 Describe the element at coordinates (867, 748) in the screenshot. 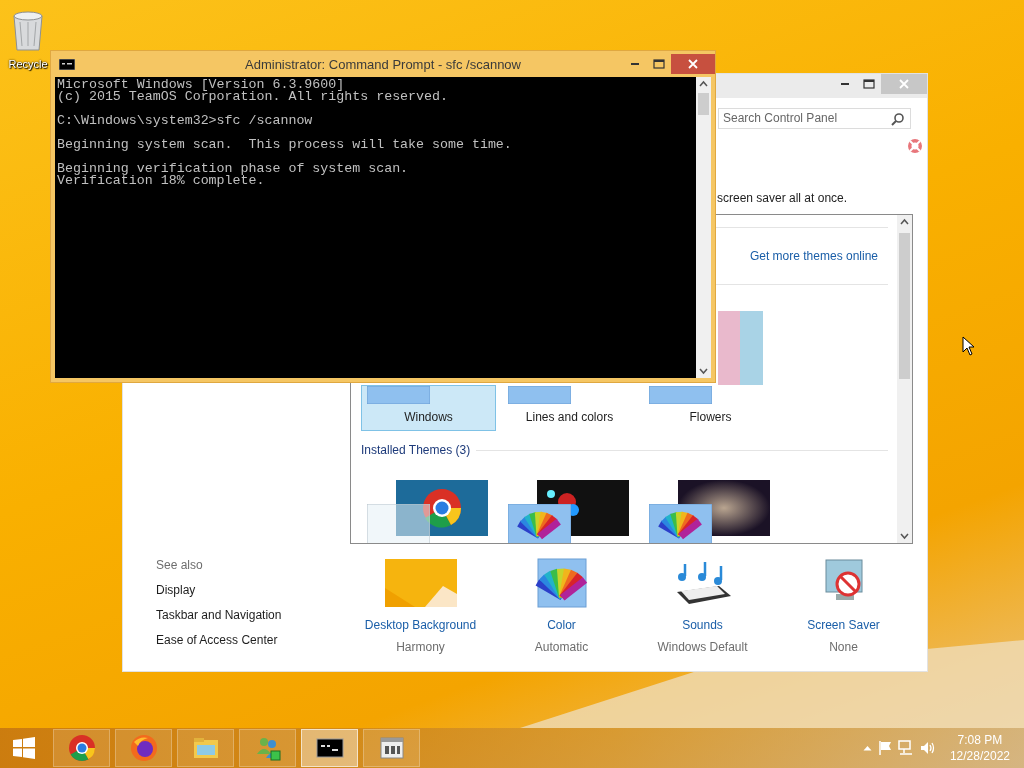

I see `caret-up-icon` at that location.